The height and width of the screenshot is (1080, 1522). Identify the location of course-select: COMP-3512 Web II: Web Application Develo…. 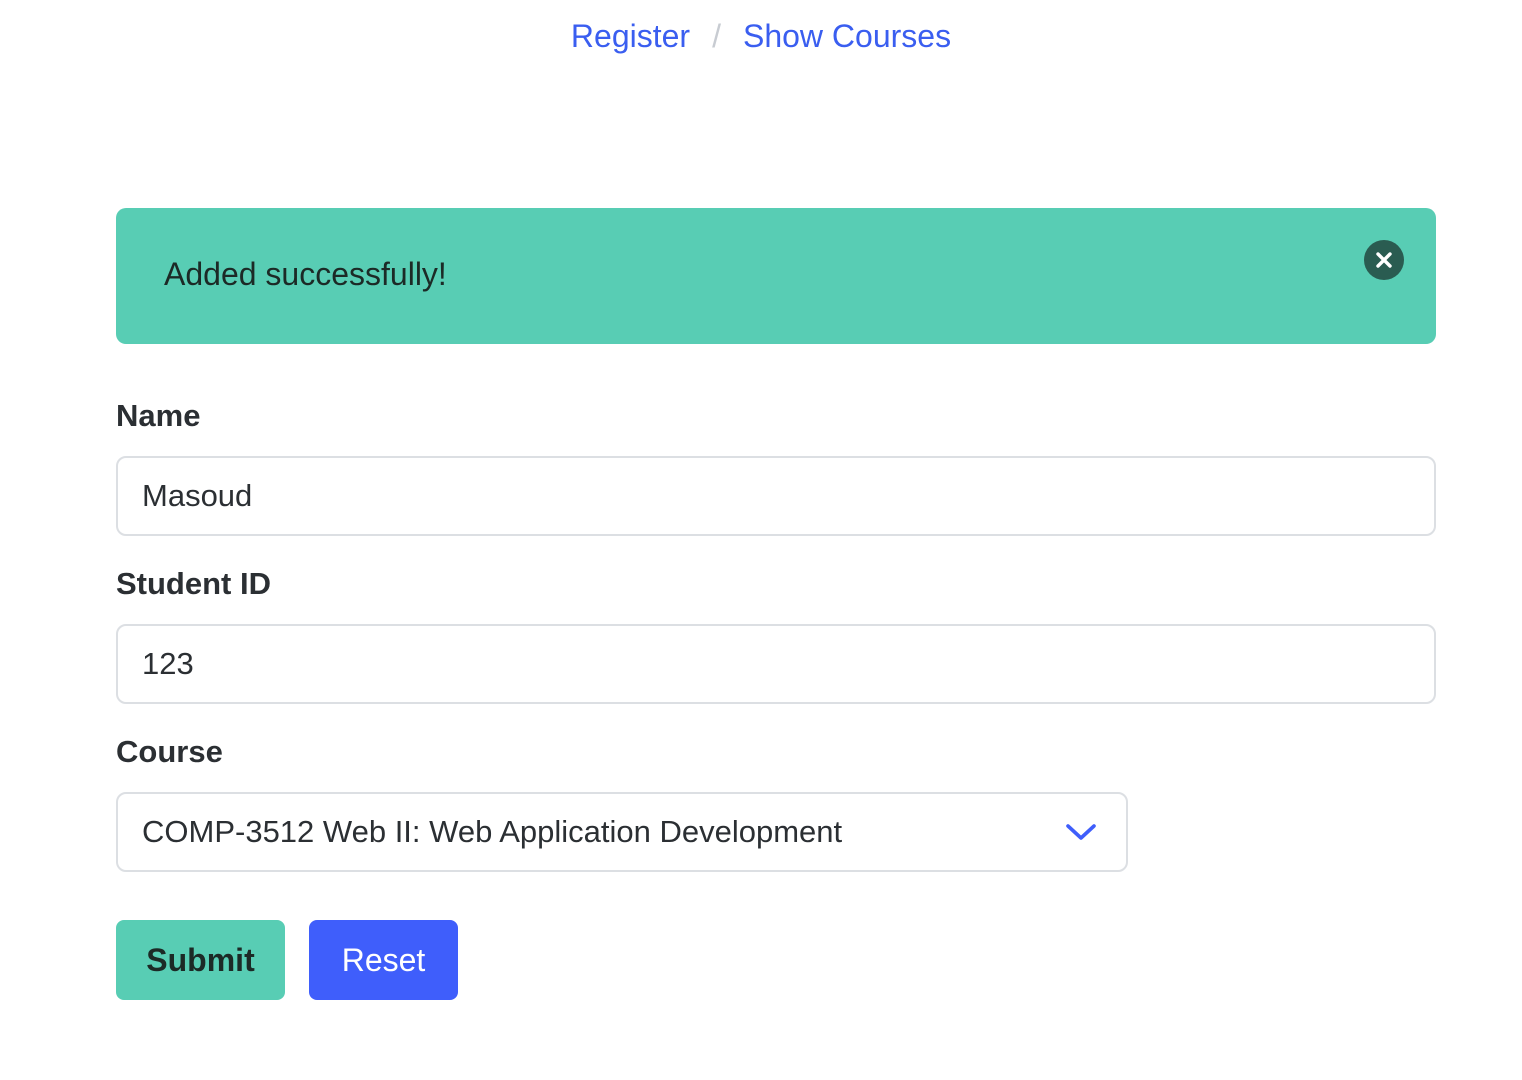
(622, 832).